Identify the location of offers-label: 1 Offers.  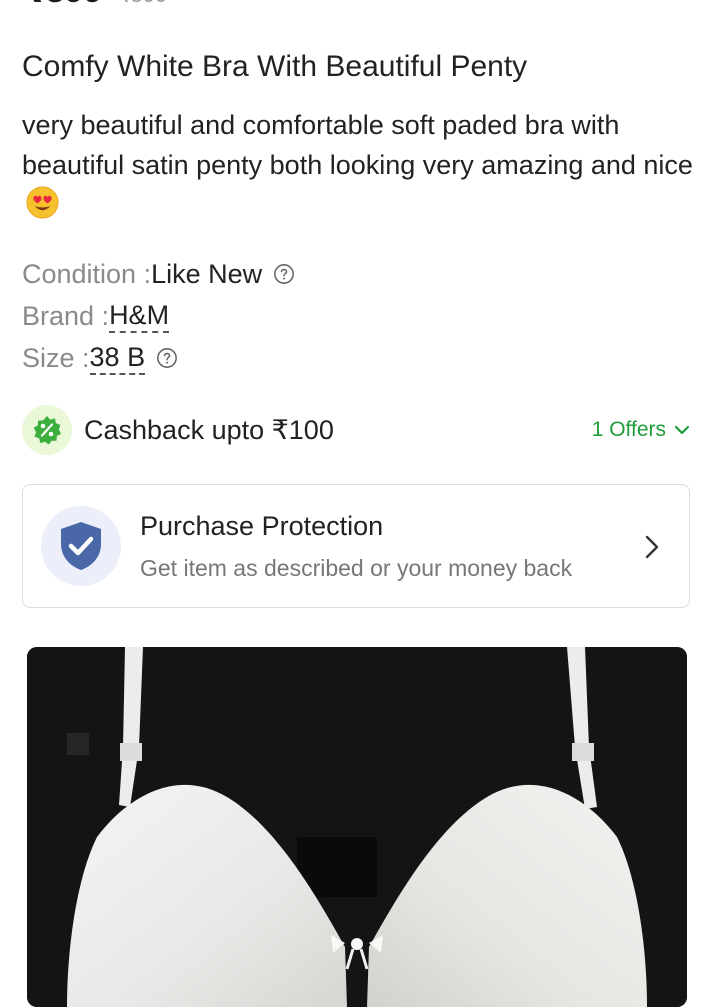
(629, 430).